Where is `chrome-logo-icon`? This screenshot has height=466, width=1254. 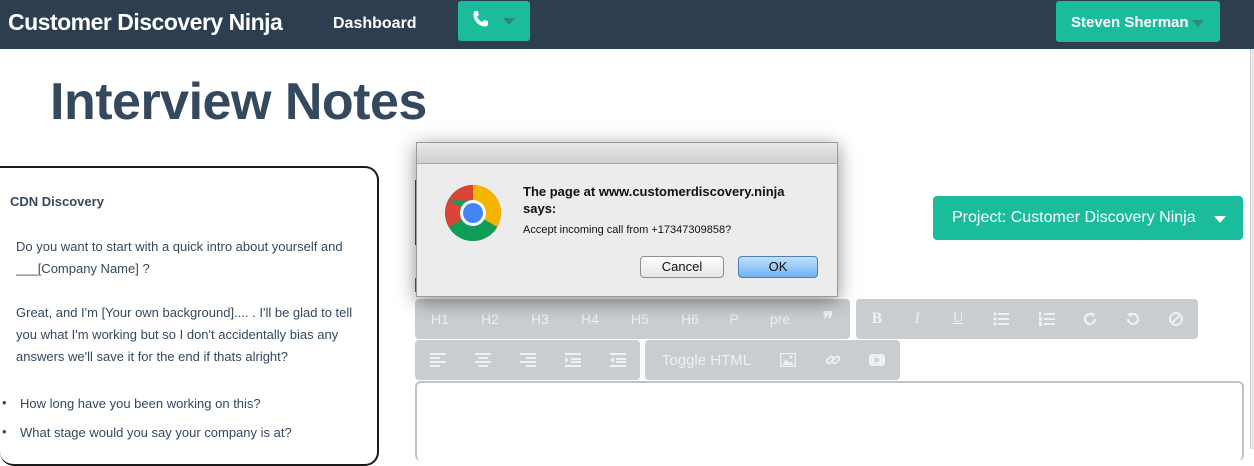
chrome-logo-icon is located at coordinates (473, 213).